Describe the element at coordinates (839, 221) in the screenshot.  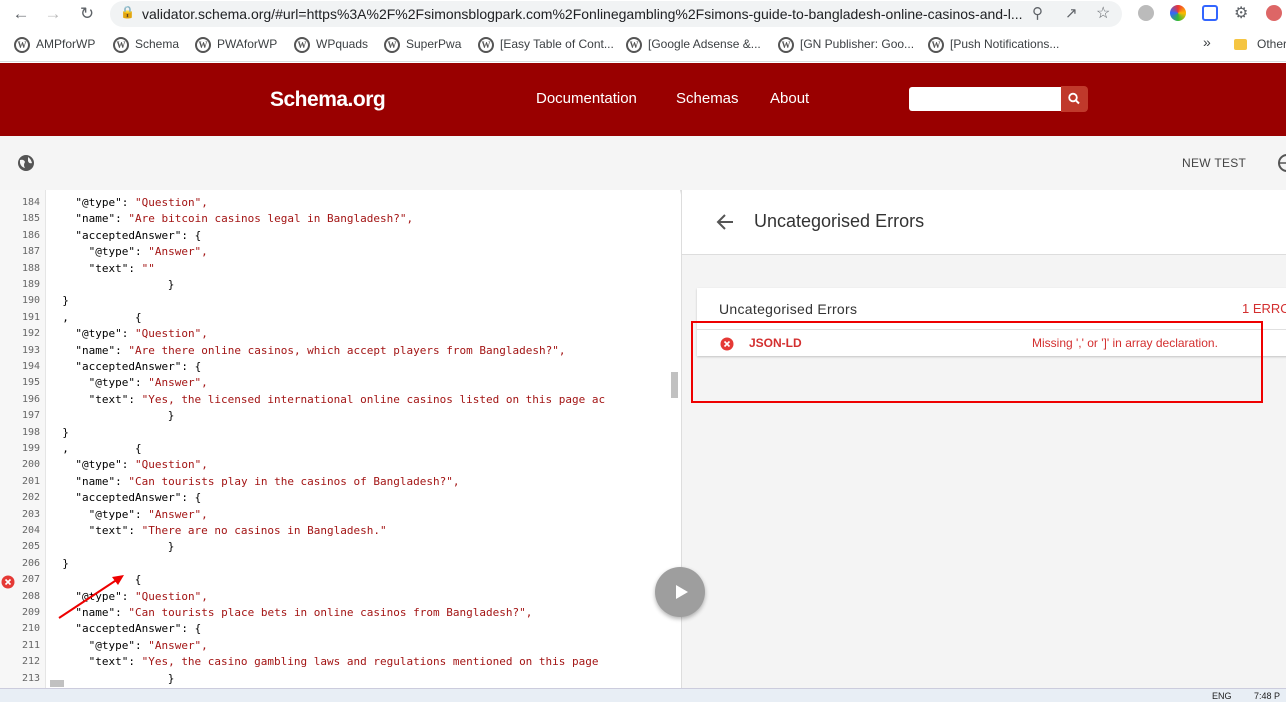
I see `results-title: Uncategorised Errors` at that location.